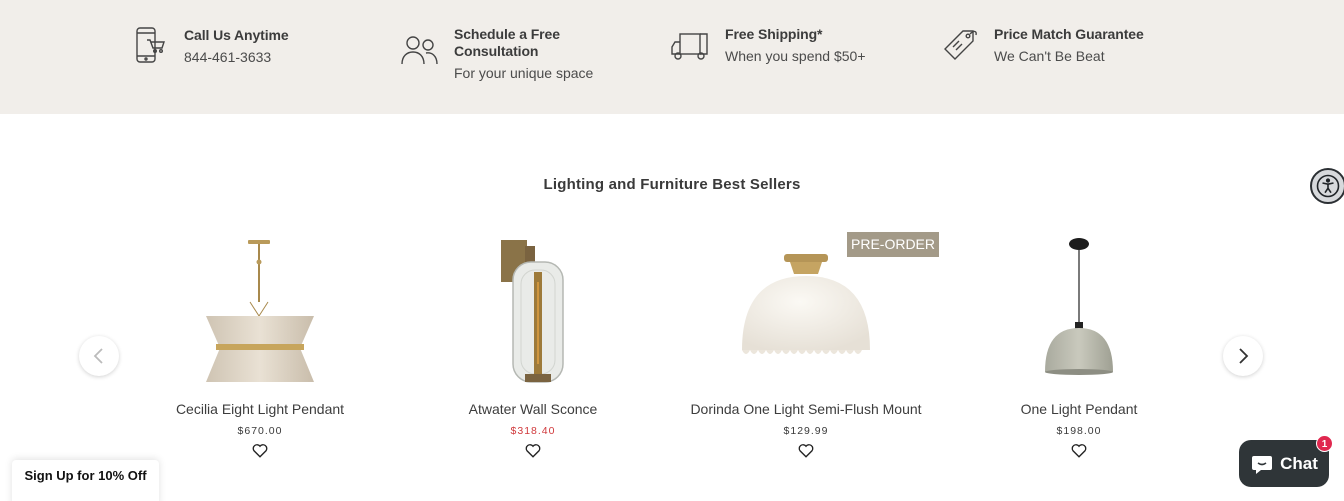 This screenshot has height=501, width=1344. Describe the element at coordinates (236, 35) in the screenshot. I see `benefit-title: Call Us Anytime` at that location.